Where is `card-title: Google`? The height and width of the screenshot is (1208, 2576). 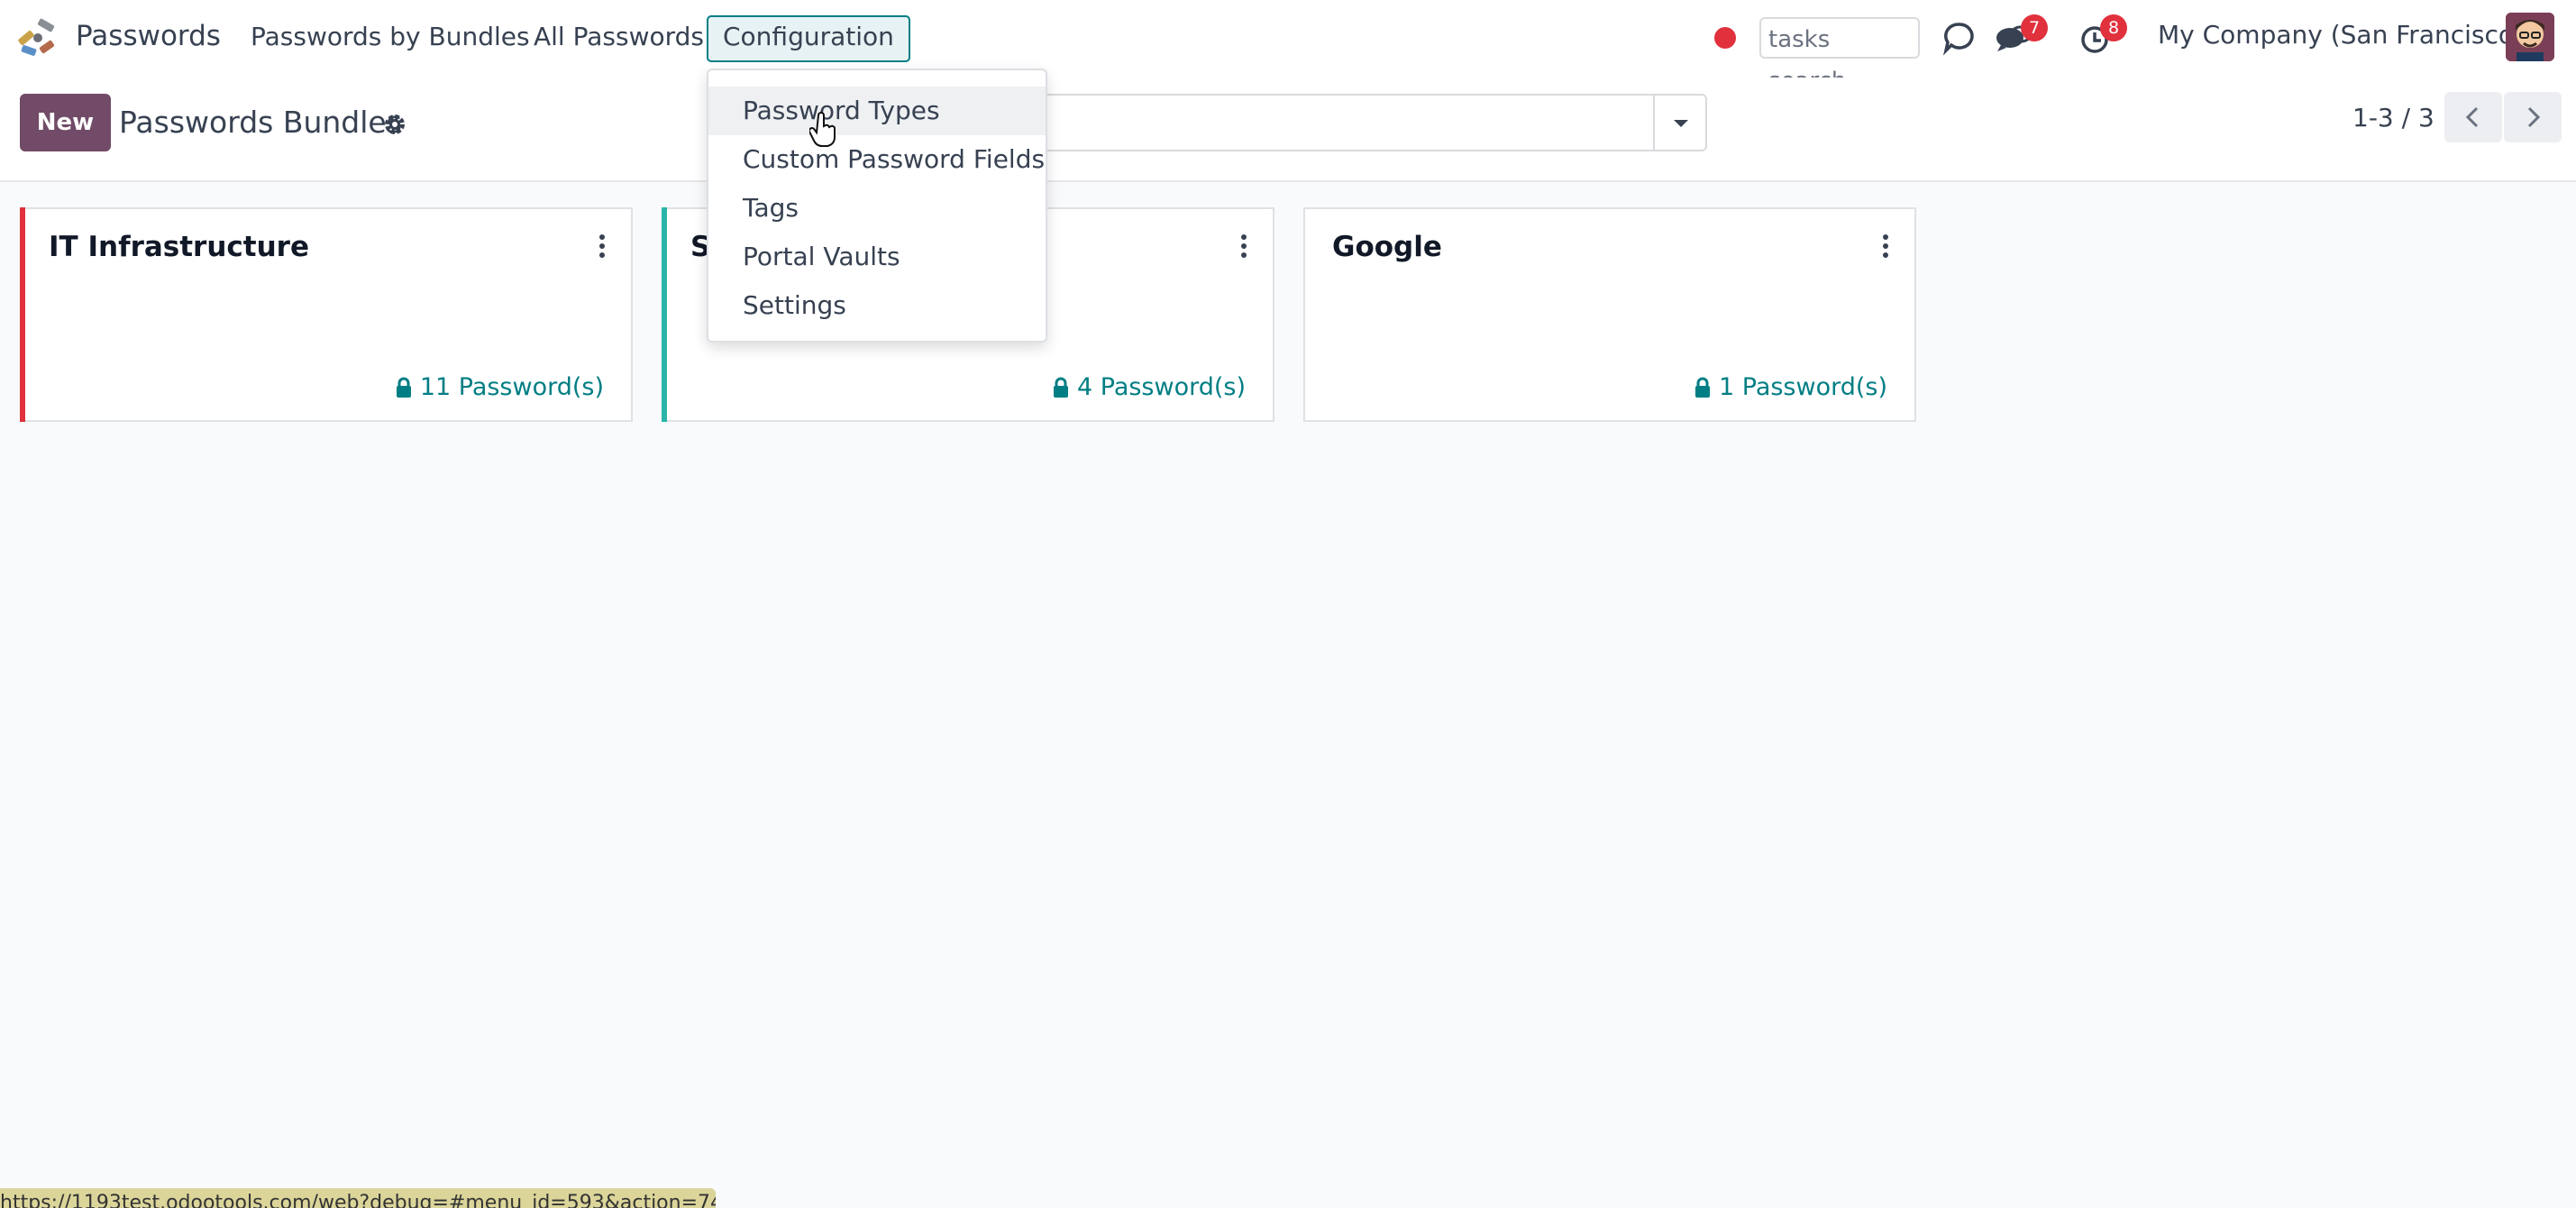
card-title: Google is located at coordinates (1387, 247).